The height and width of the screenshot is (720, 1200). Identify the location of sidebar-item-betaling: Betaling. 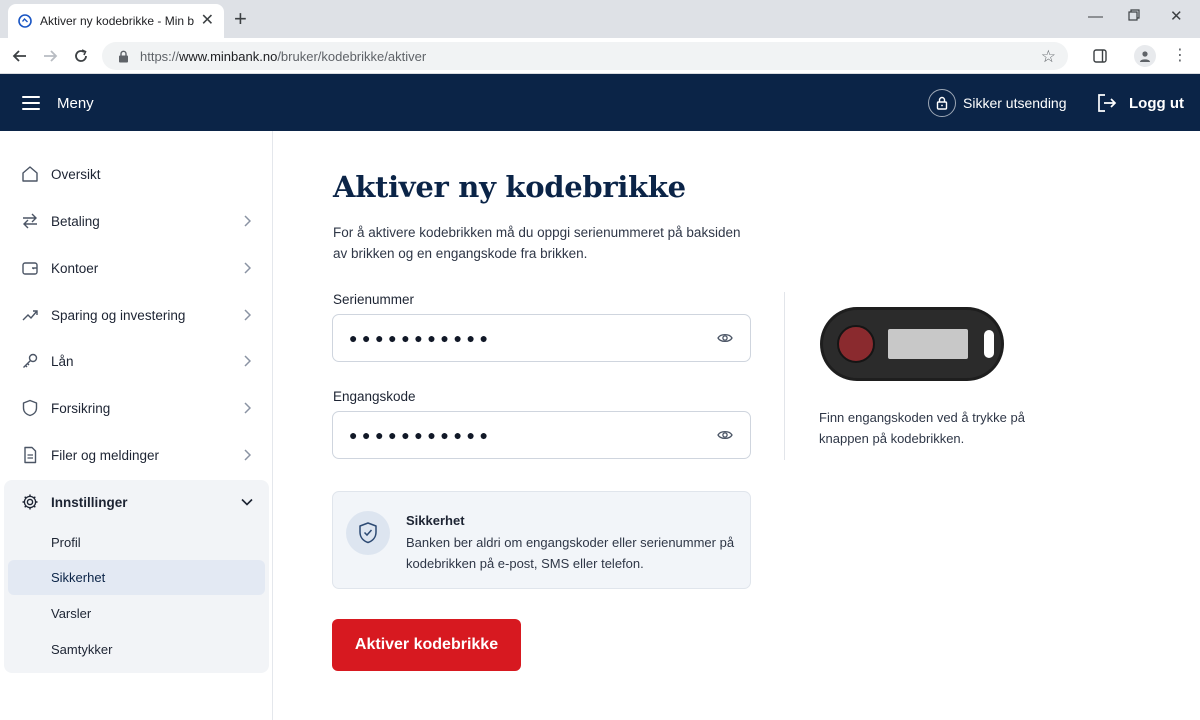
(136, 221).